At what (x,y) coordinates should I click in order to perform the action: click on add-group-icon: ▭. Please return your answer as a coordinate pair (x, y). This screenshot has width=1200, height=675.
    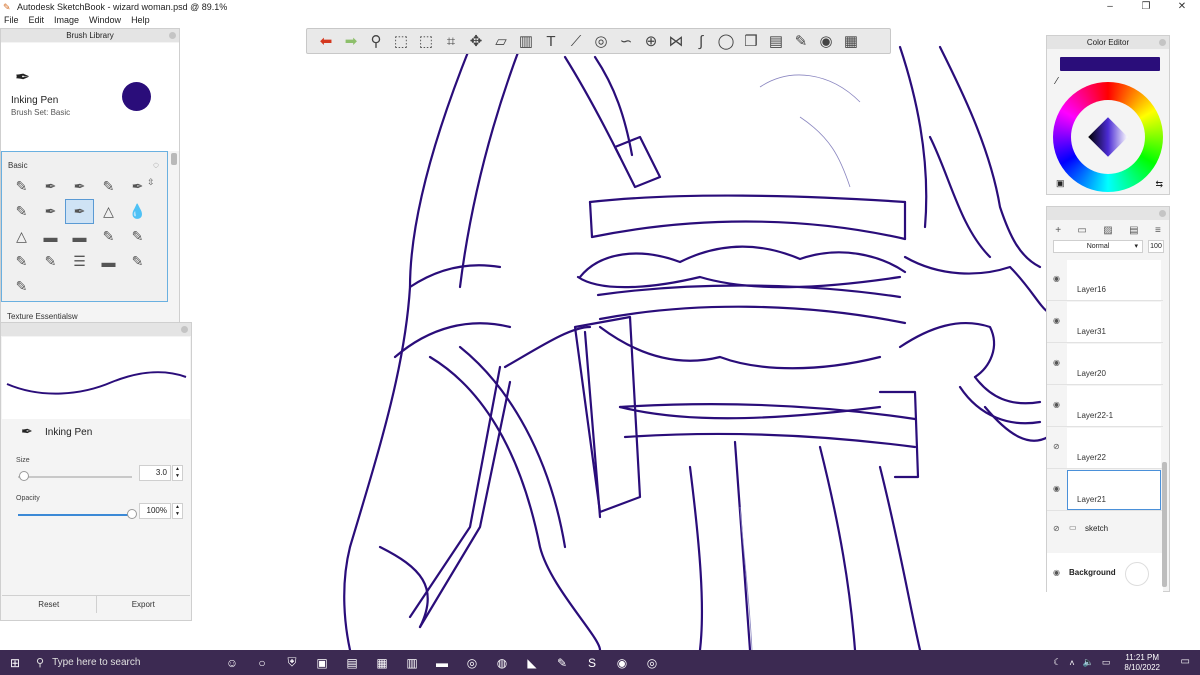
    Looking at the image, I should click on (1081, 230).